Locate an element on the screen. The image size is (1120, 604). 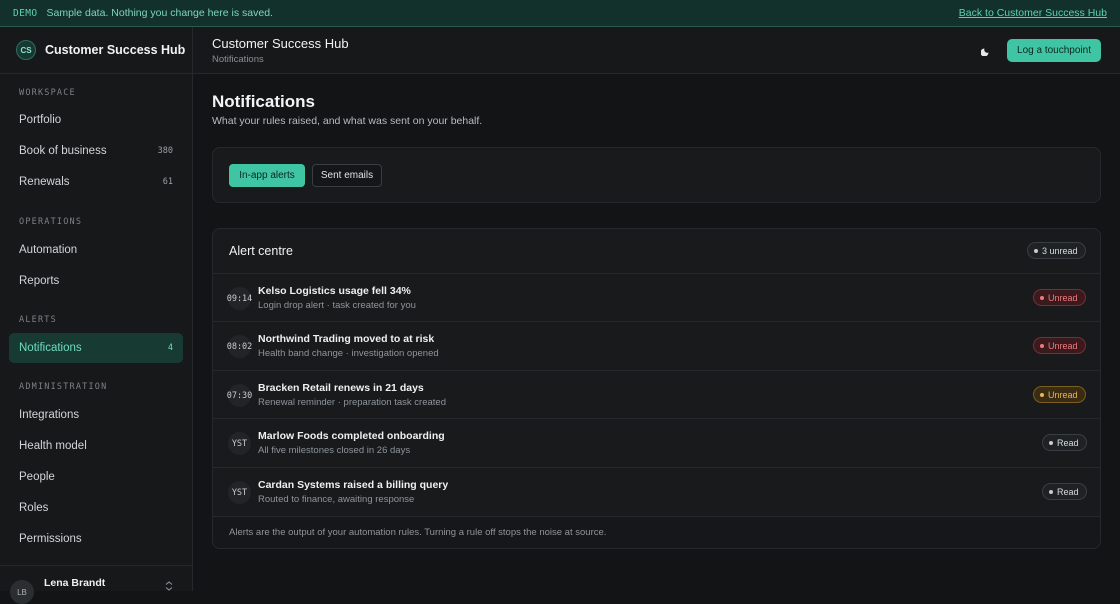
tabs-card: In-app alerts Sent emails is located at coordinates (656, 175).